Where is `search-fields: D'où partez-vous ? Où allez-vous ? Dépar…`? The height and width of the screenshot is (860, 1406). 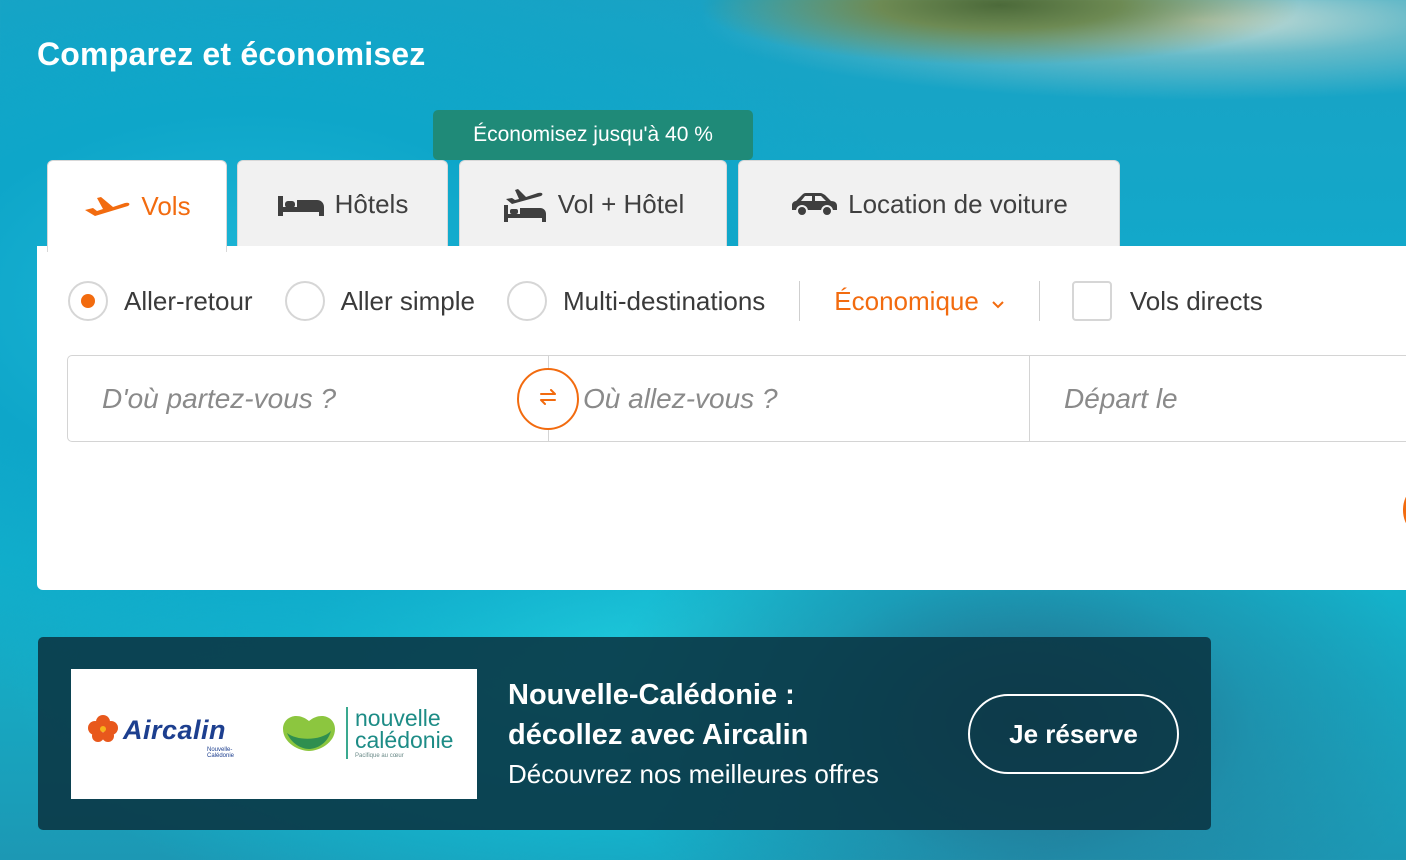 search-fields: D'où partez-vous ? Où allez-vous ? Dépar… is located at coordinates (736, 398).